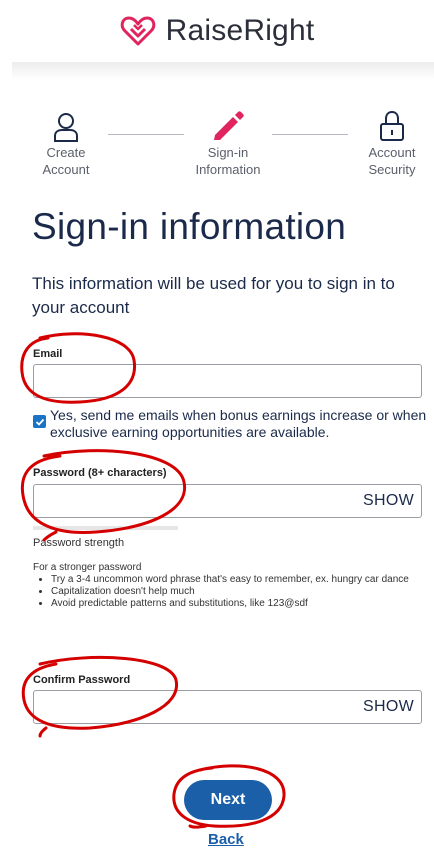 The height and width of the screenshot is (859, 434). What do you see at coordinates (223, 71) in the screenshot?
I see `header-shadow` at bounding box center [223, 71].